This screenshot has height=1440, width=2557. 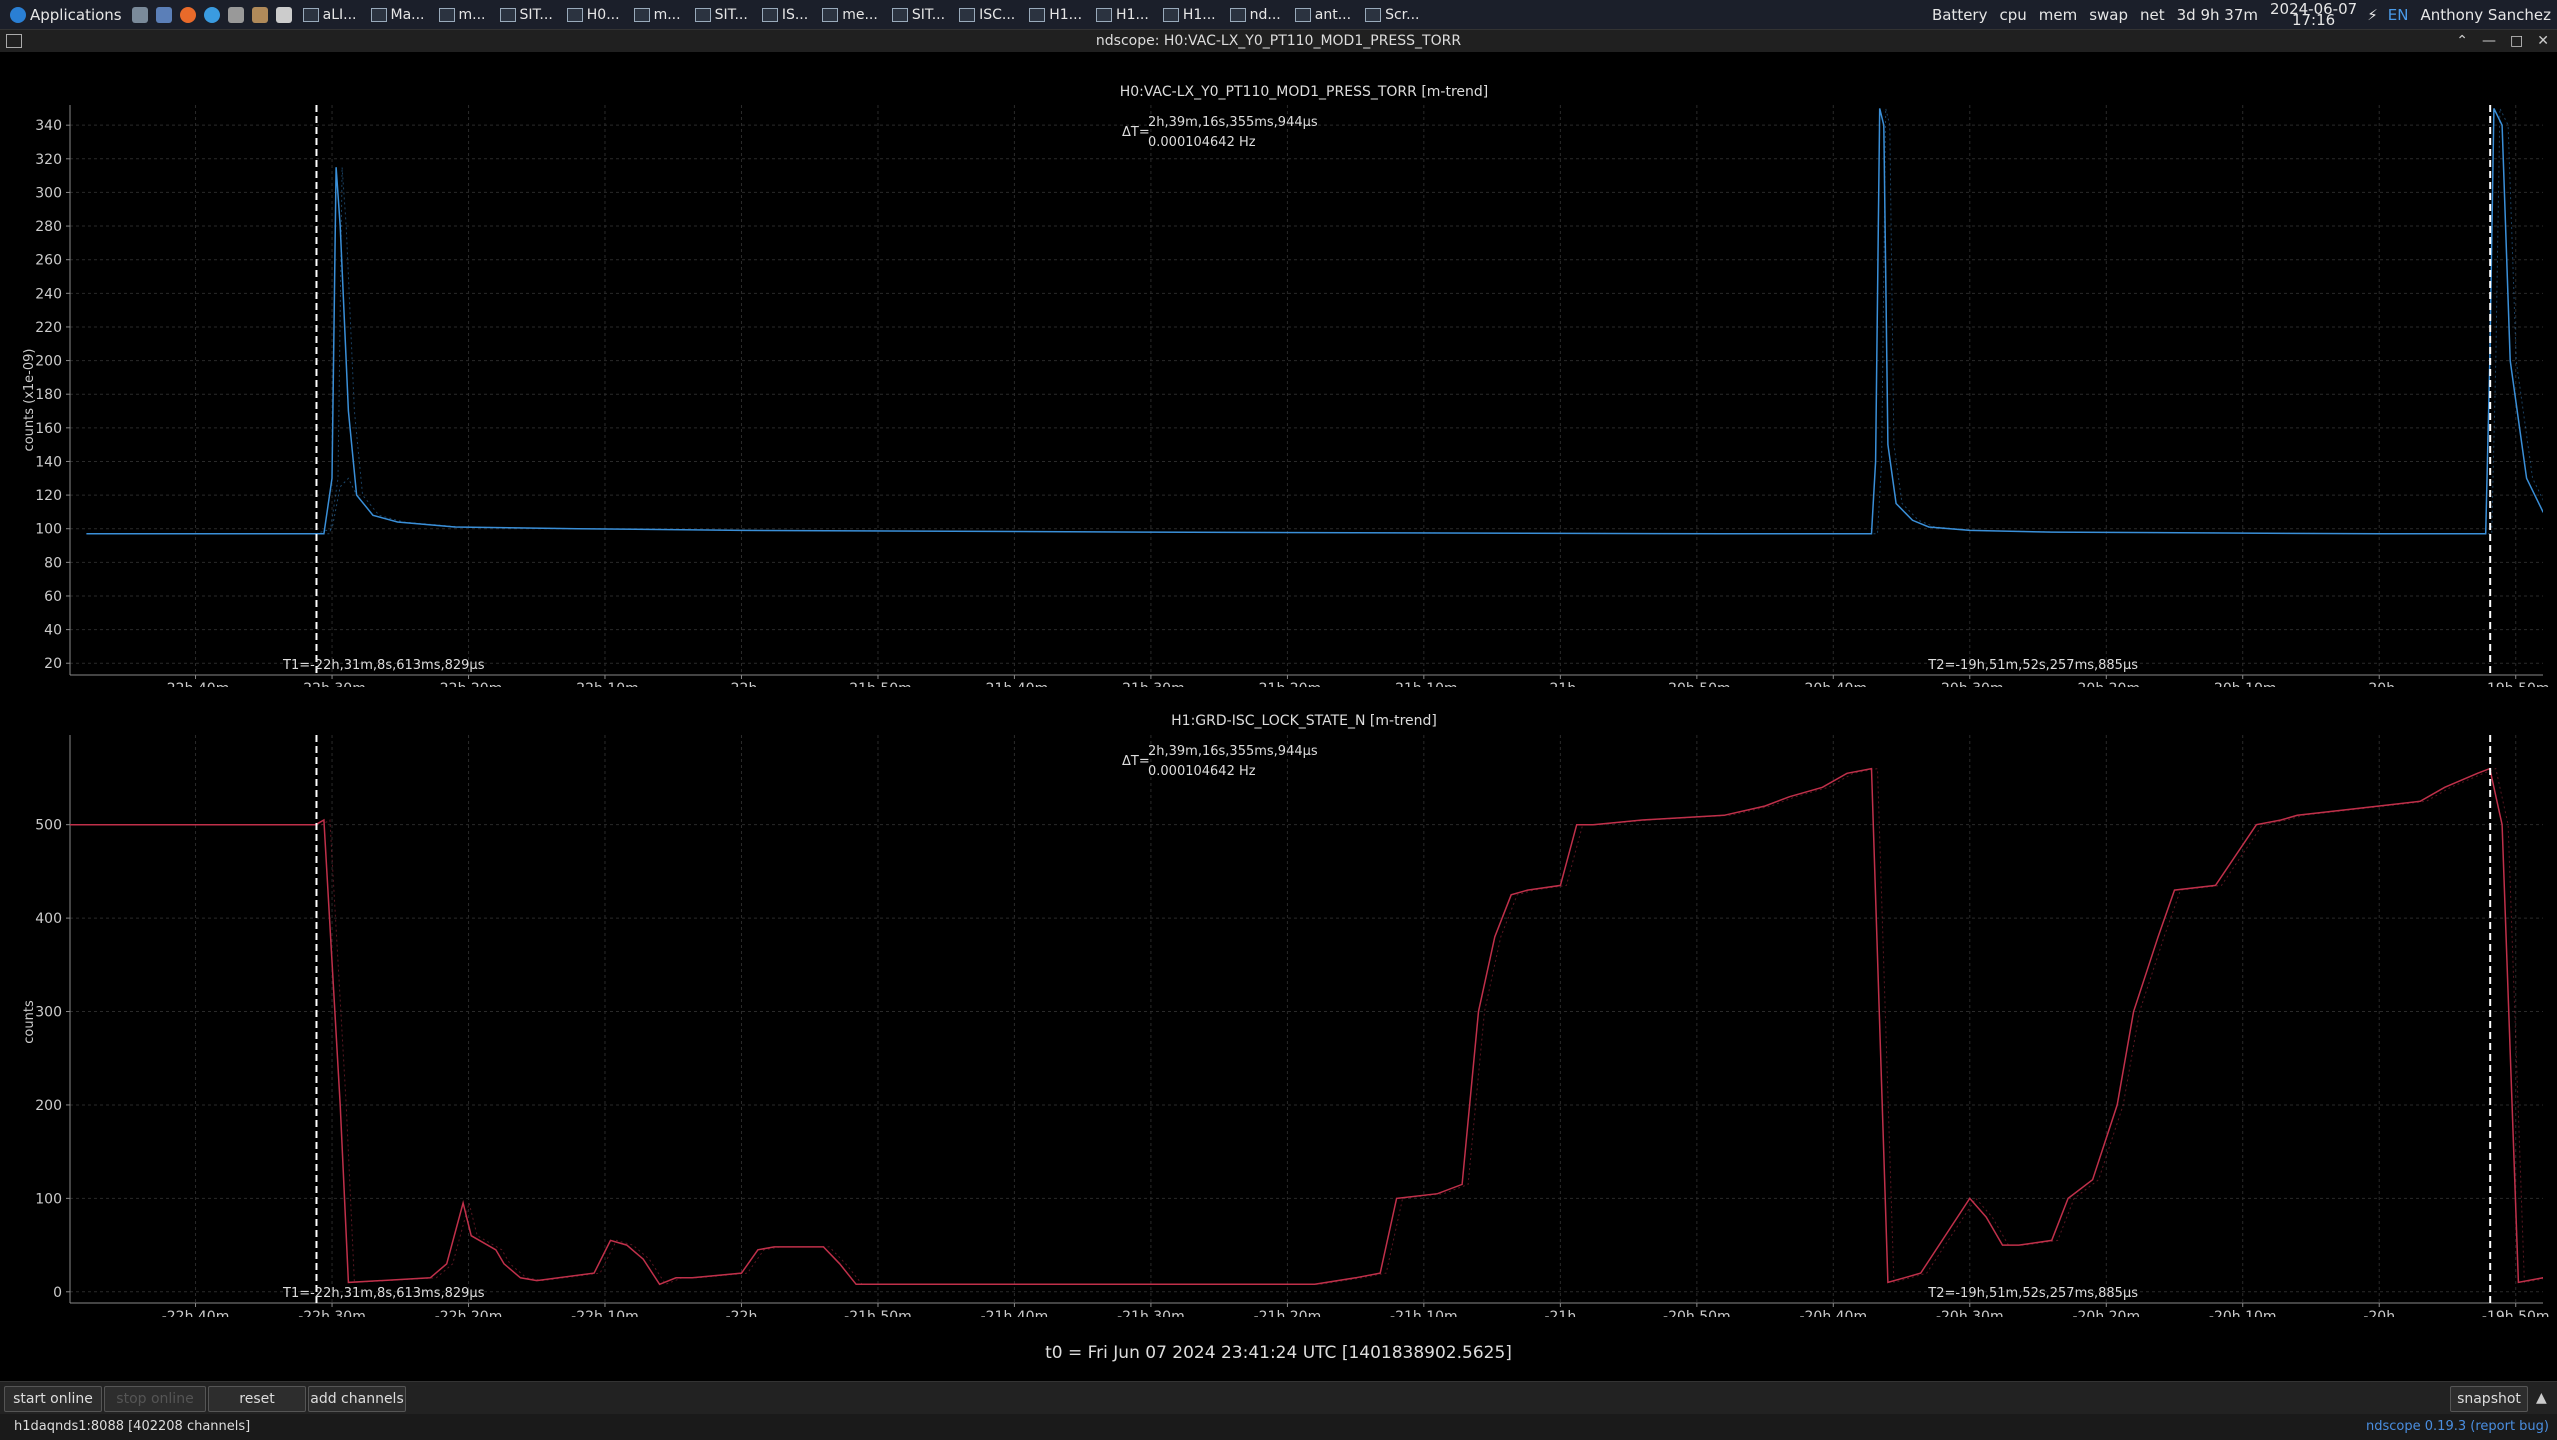 What do you see at coordinates (2489, 1399) in the screenshot?
I see `snapshot-button: snapshot` at bounding box center [2489, 1399].